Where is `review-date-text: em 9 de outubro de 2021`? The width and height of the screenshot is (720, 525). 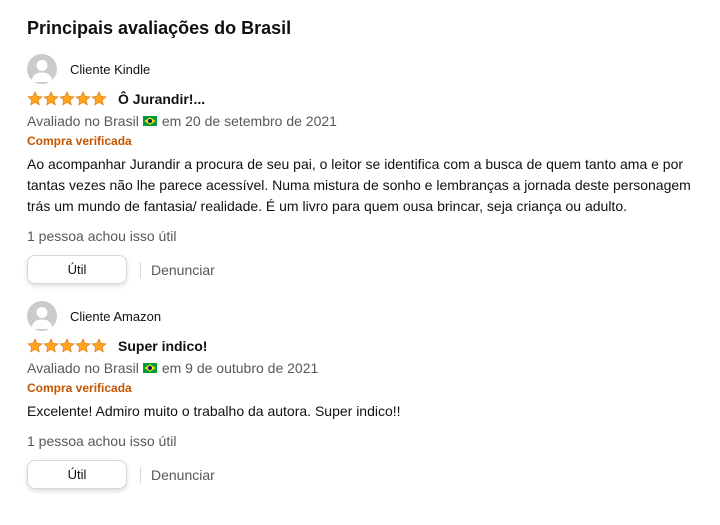
review-date-text: em 9 de outubro de 2021 is located at coordinates (240, 368).